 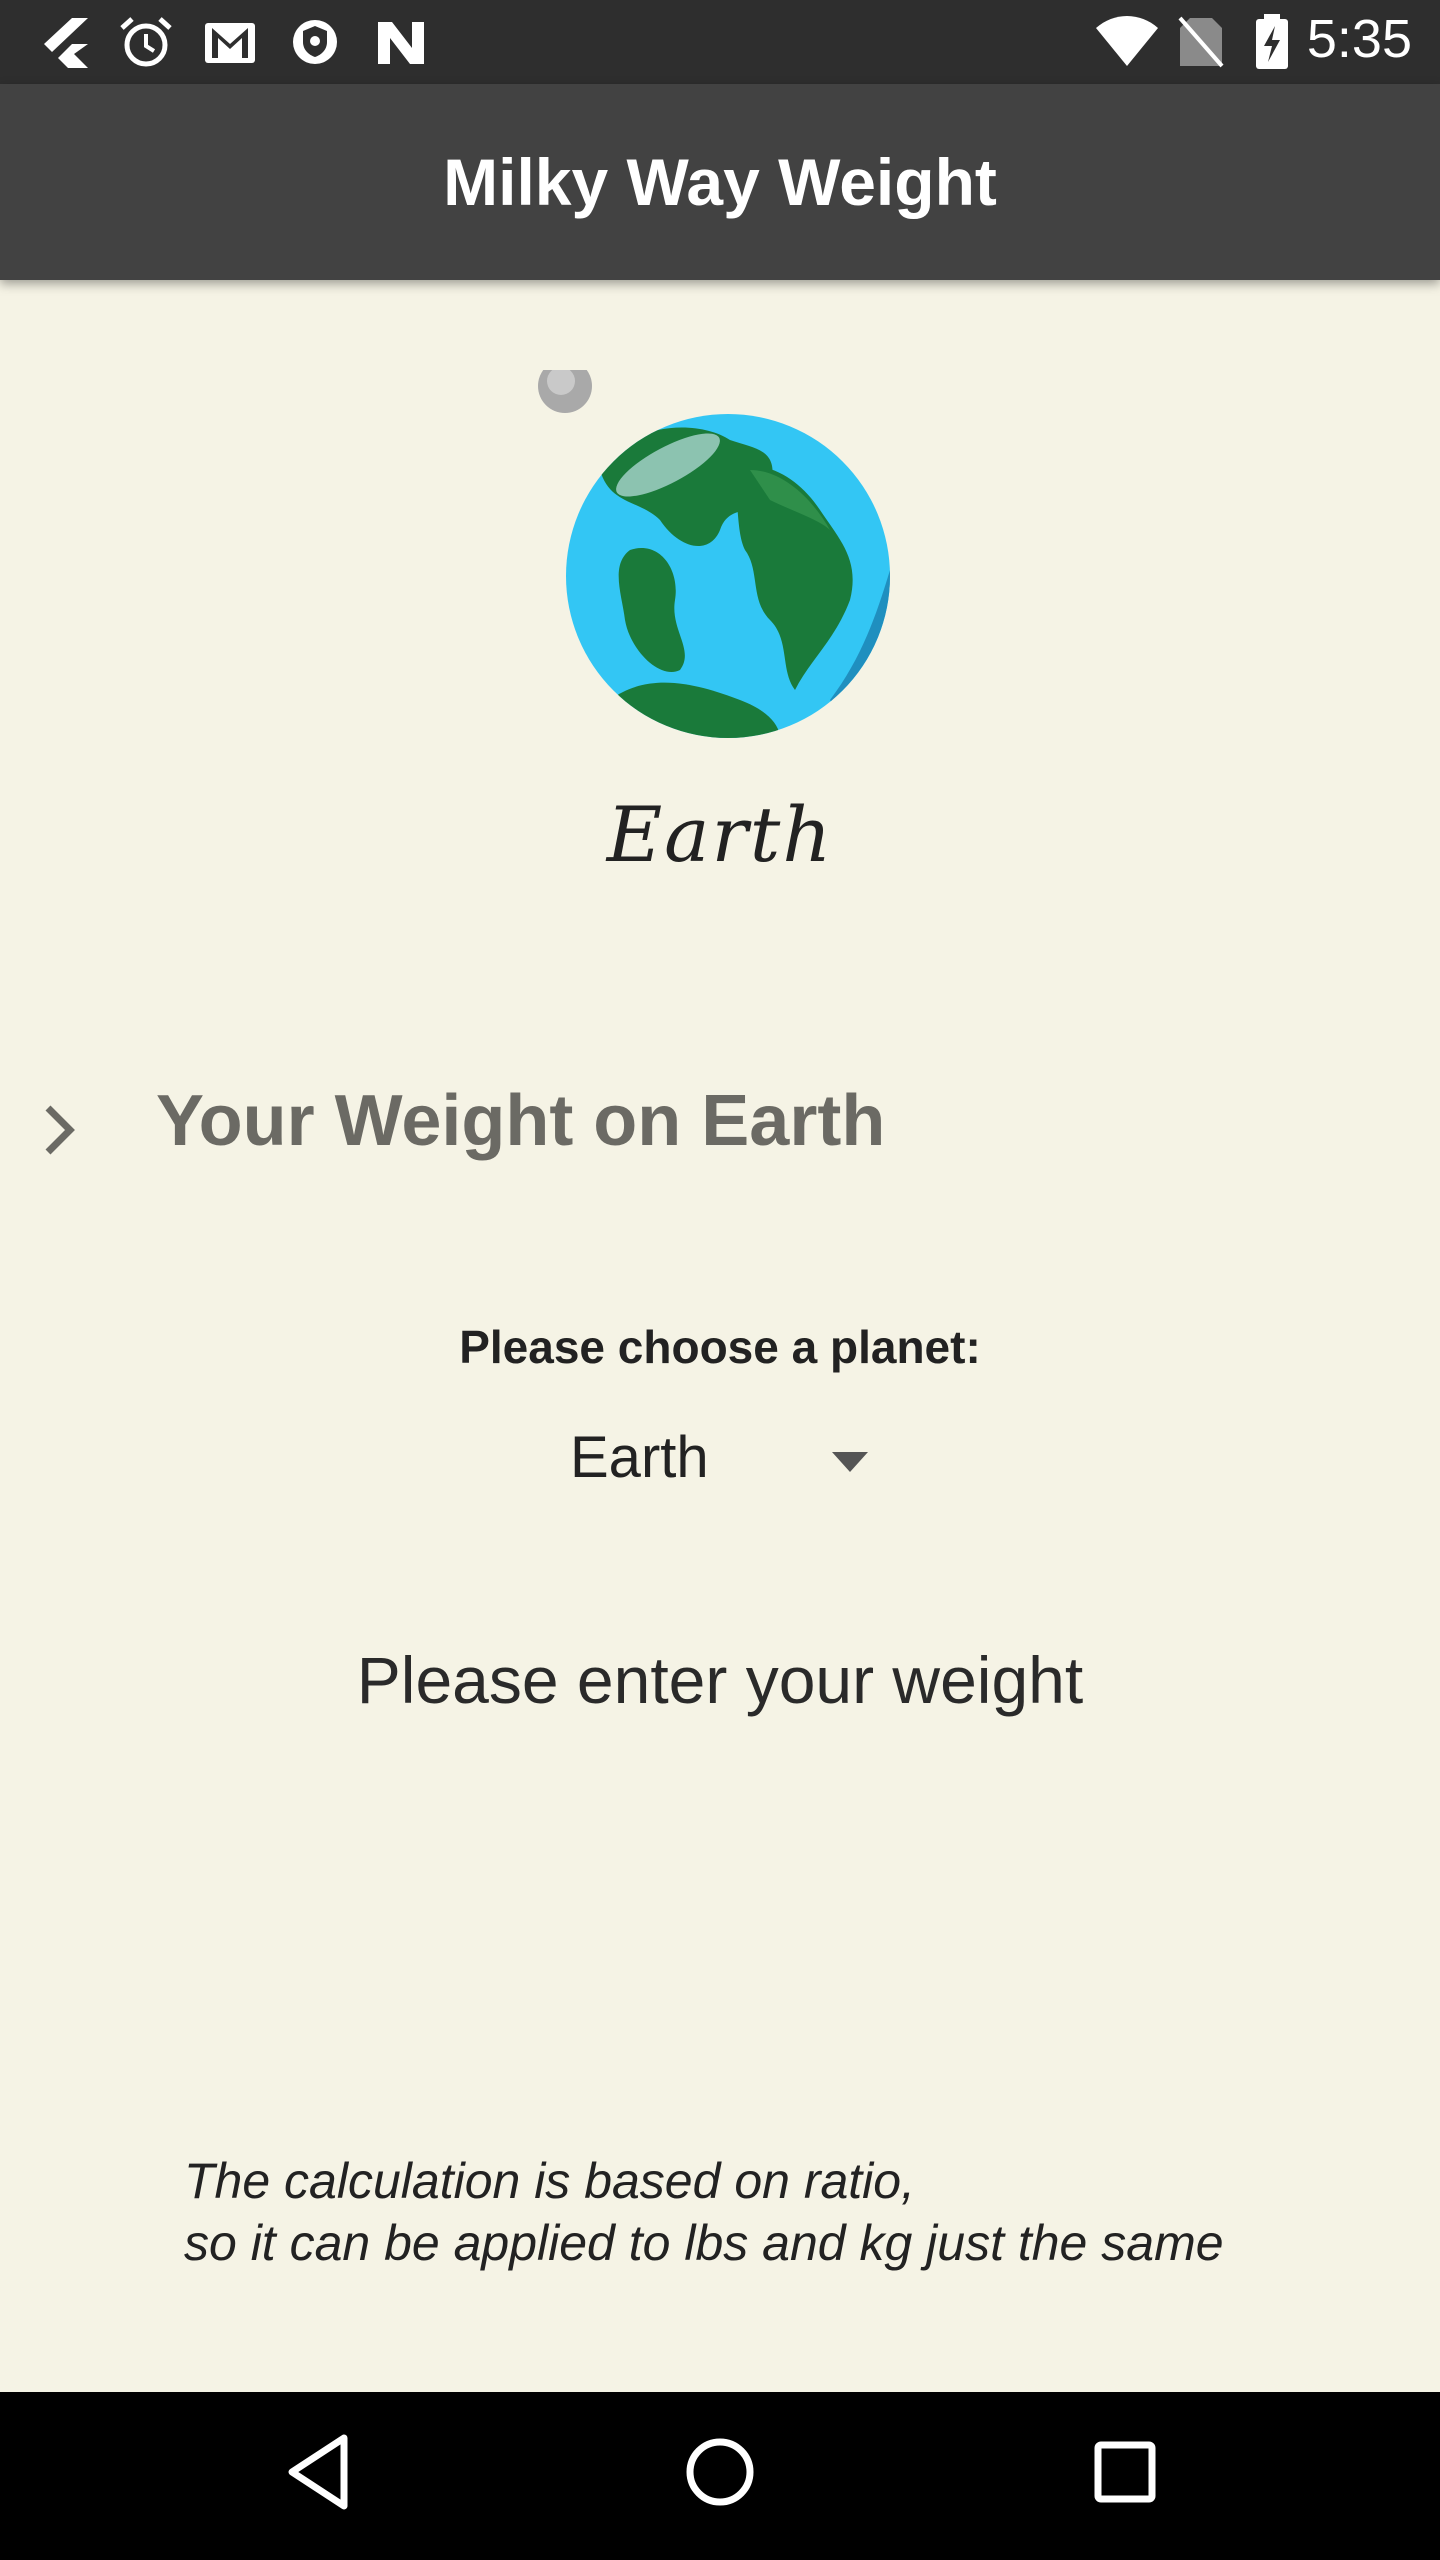 What do you see at coordinates (401, 43) in the screenshot?
I see `n-icon` at bounding box center [401, 43].